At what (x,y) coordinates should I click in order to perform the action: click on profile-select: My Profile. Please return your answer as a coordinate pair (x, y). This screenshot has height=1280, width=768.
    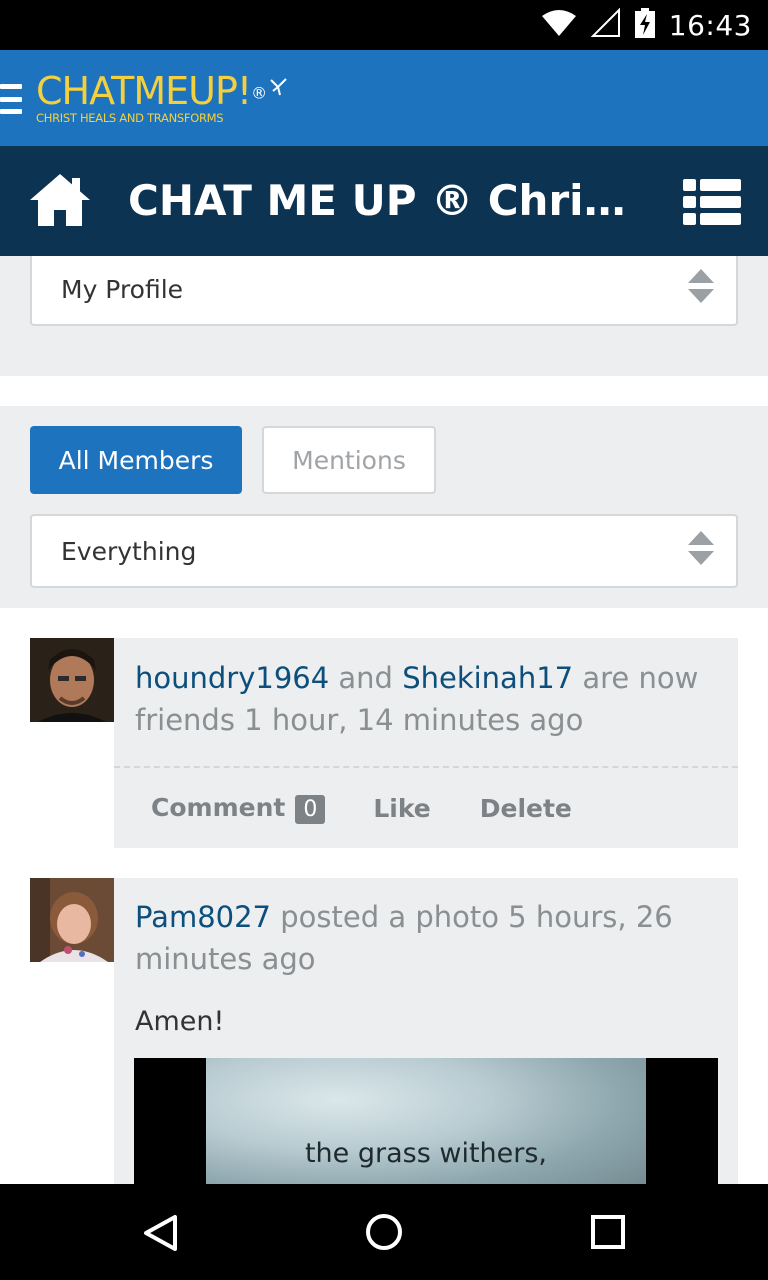
    Looking at the image, I should click on (384, 291).